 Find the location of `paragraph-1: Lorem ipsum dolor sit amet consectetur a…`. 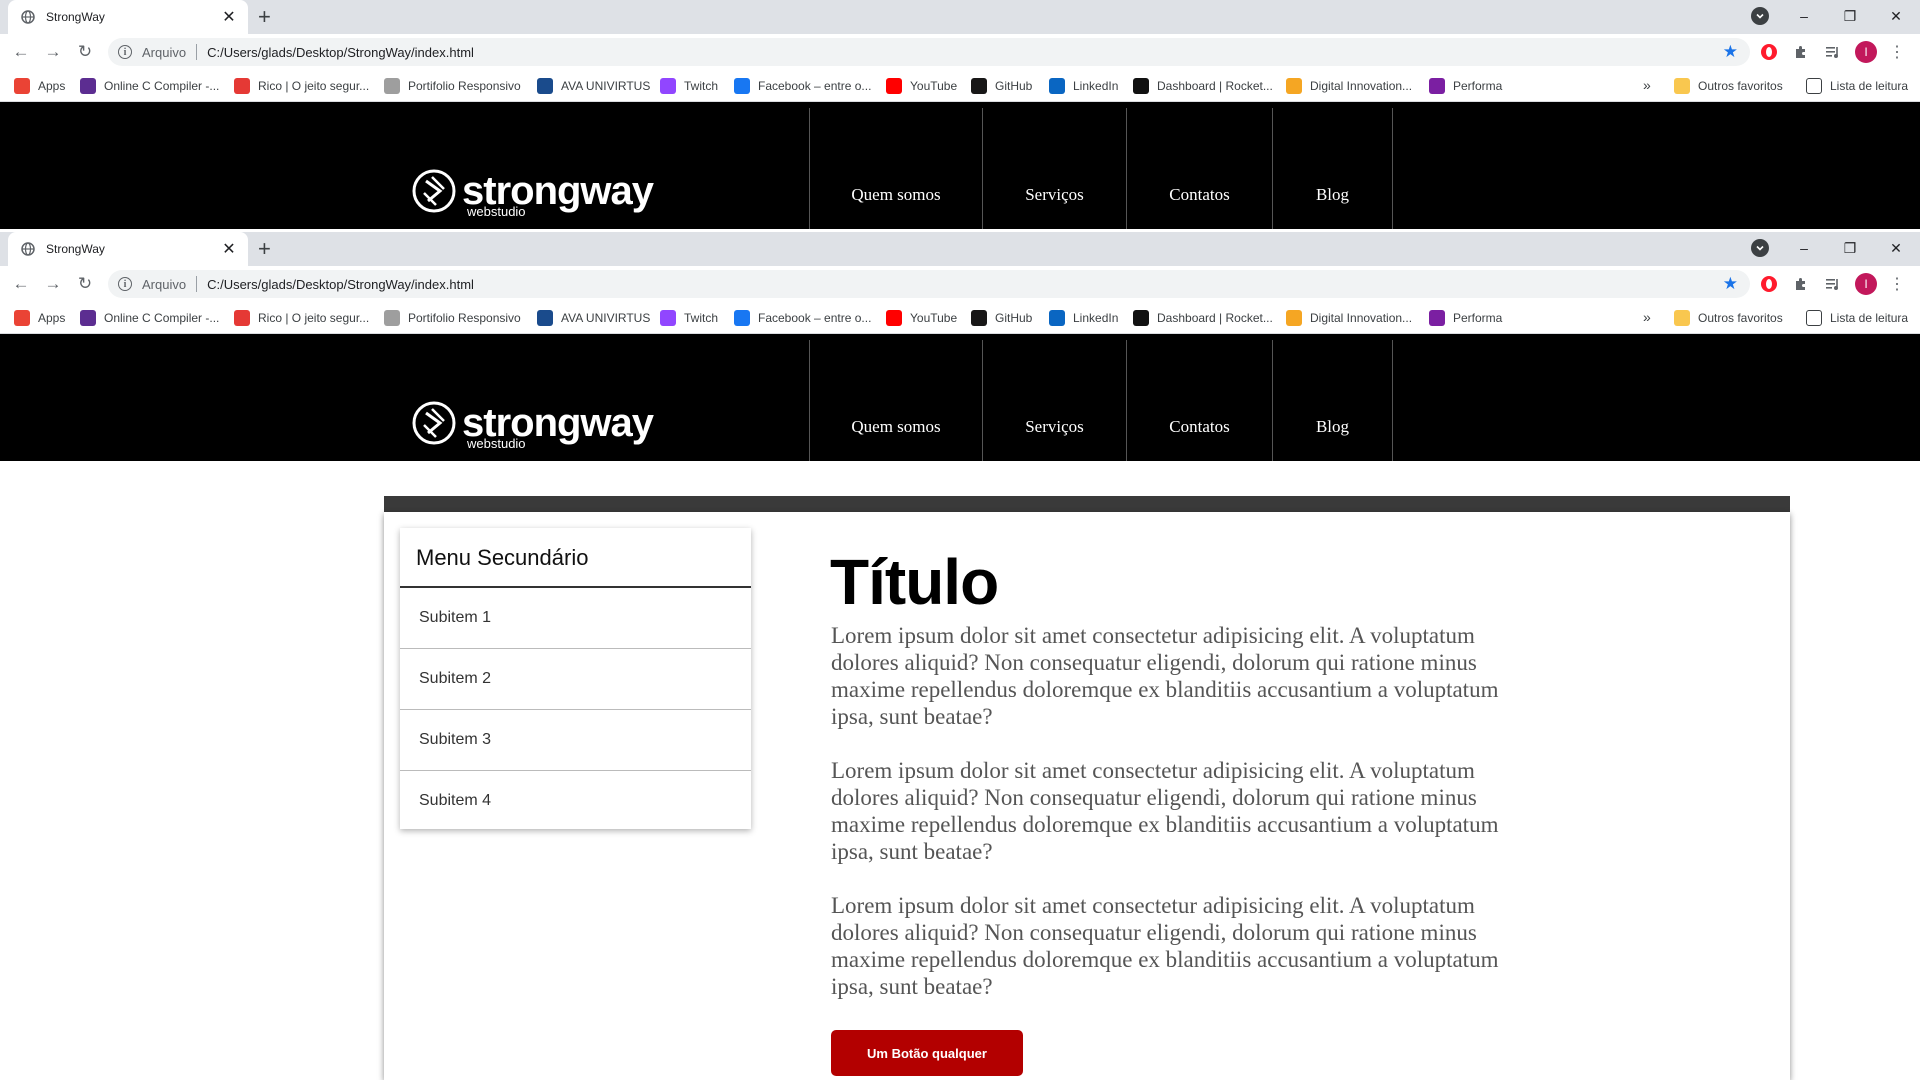

paragraph-1: Lorem ipsum dolor sit amet consectetur a… is located at coordinates (1165, 676).